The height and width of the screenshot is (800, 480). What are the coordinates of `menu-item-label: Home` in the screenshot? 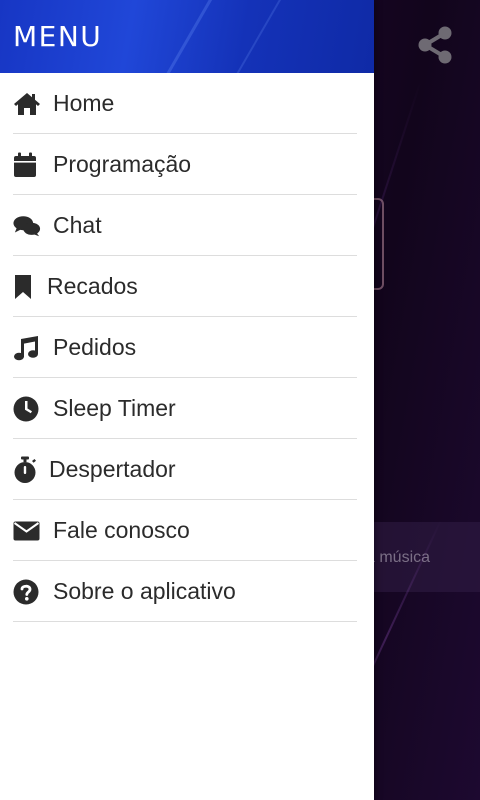 It's located at (84, 103).